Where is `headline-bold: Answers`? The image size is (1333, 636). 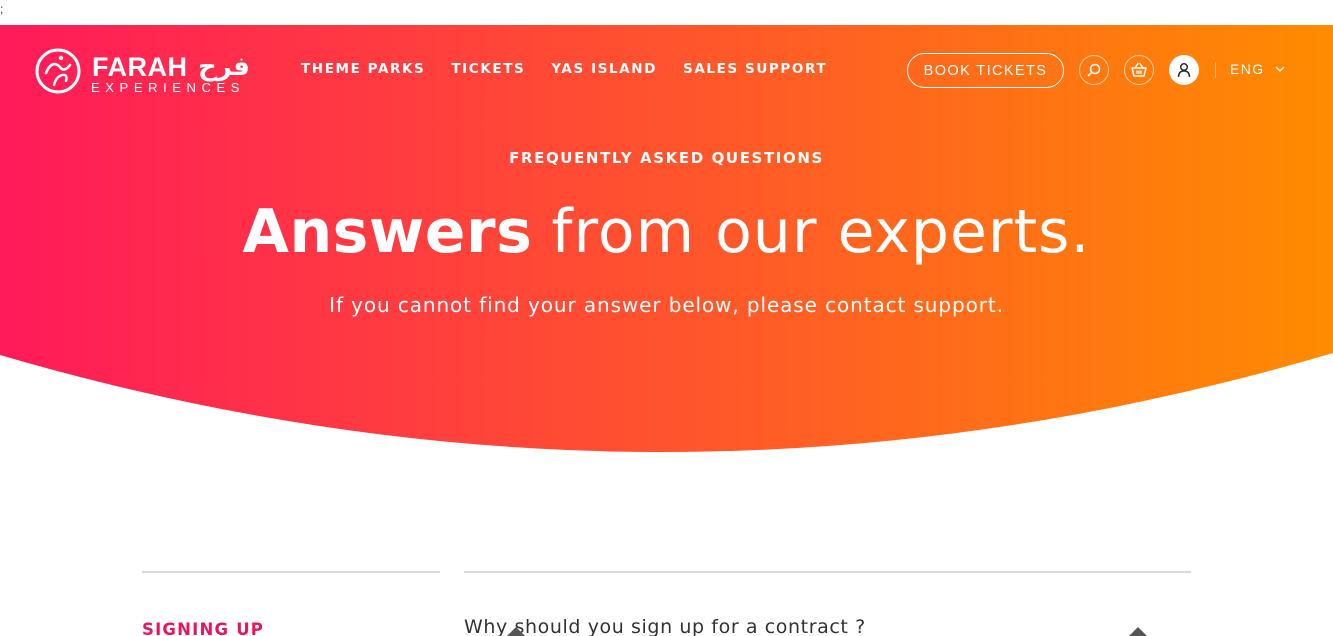 headline-bold: Answers is located at coordinates (387, 232).